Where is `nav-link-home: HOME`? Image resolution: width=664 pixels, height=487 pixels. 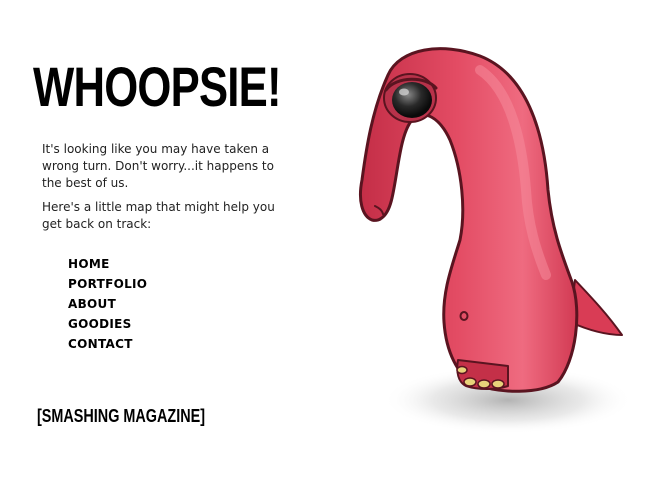
nav-link-home: HOME is located at coordinates (89, 264).